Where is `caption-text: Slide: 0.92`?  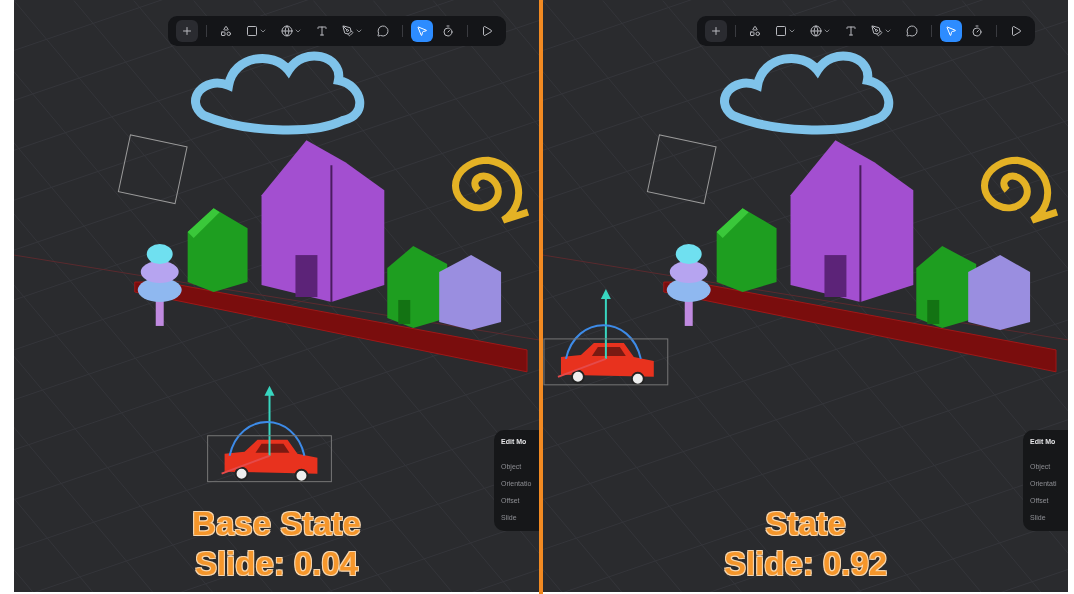 caption-text: Slide: 0.92 is located at coordinates (805, 564).